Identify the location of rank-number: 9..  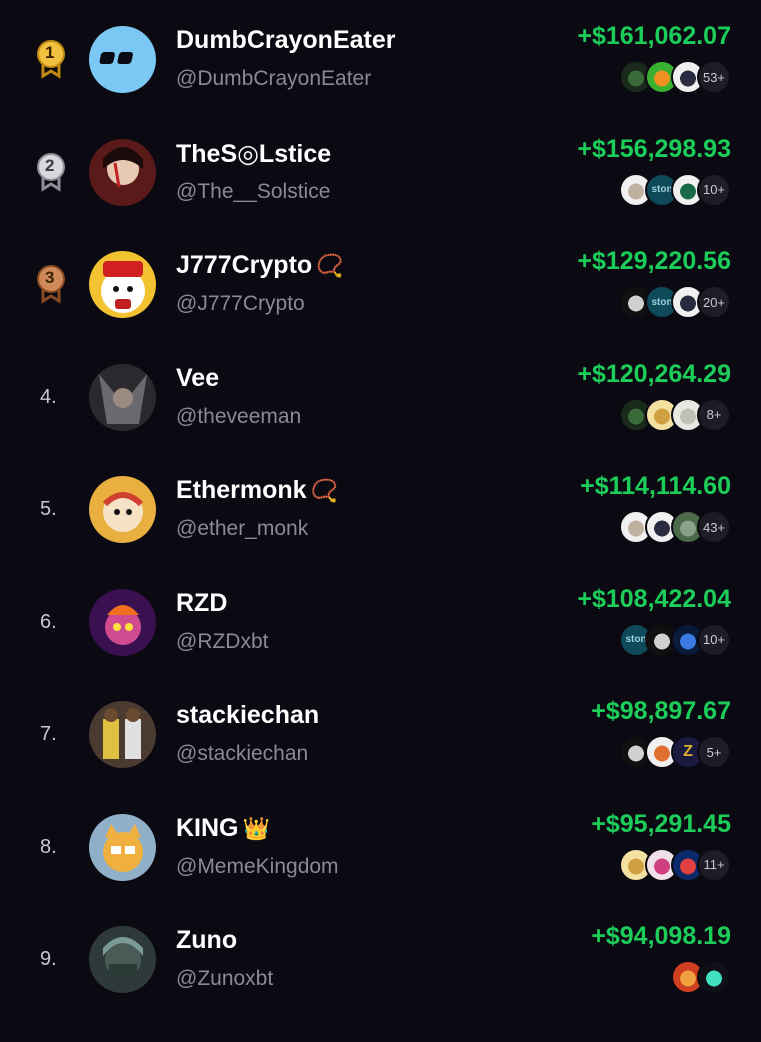
(48, 959).